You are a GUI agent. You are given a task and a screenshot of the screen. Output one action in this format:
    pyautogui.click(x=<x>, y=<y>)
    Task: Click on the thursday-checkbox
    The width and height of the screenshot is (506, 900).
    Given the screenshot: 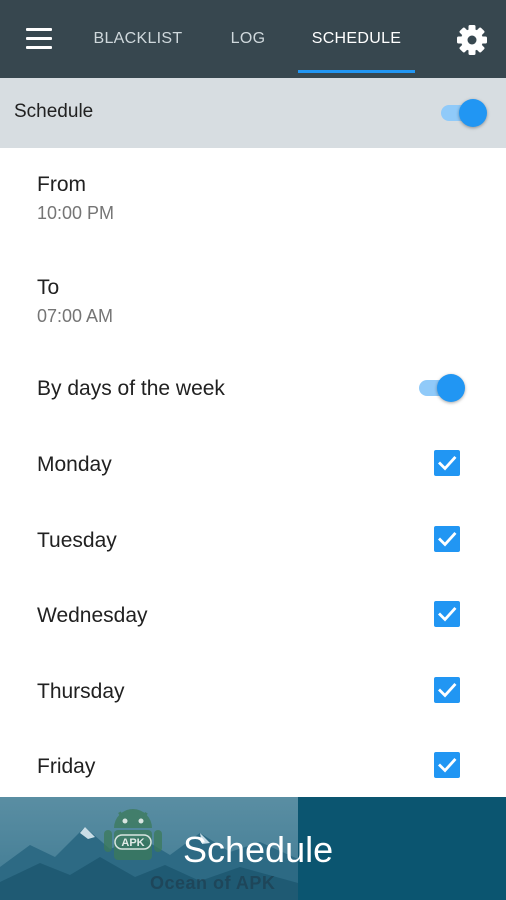 What is the action you would take?
    pyautogui.click(x=447, y=690)
    